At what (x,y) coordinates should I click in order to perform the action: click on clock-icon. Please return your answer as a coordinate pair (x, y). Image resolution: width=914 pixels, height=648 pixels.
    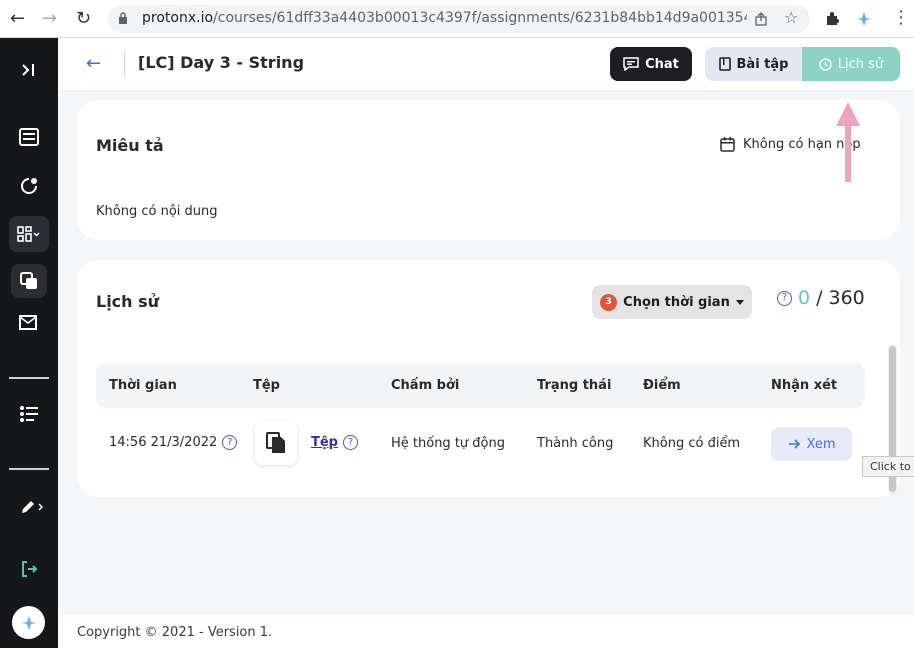
    Looking at the image, I should click on (825, 64).